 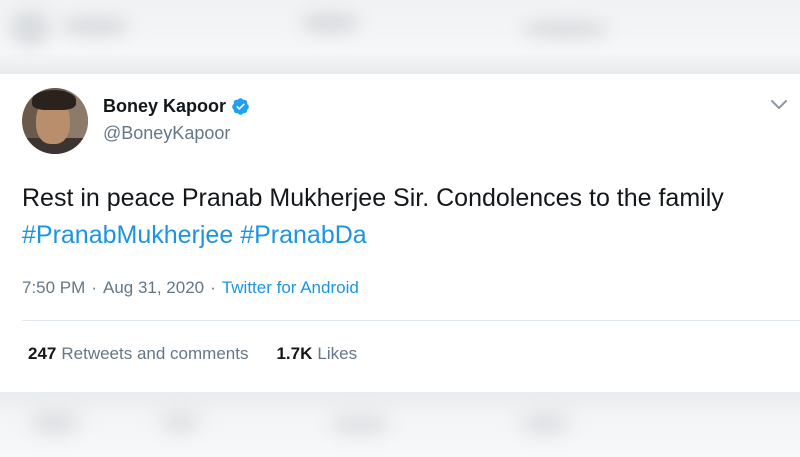 What do you see at coordinates (290, 288) in the screenshot?
I see `tweet-source-link: Twitter for Android` at bounding box center [290, 288].